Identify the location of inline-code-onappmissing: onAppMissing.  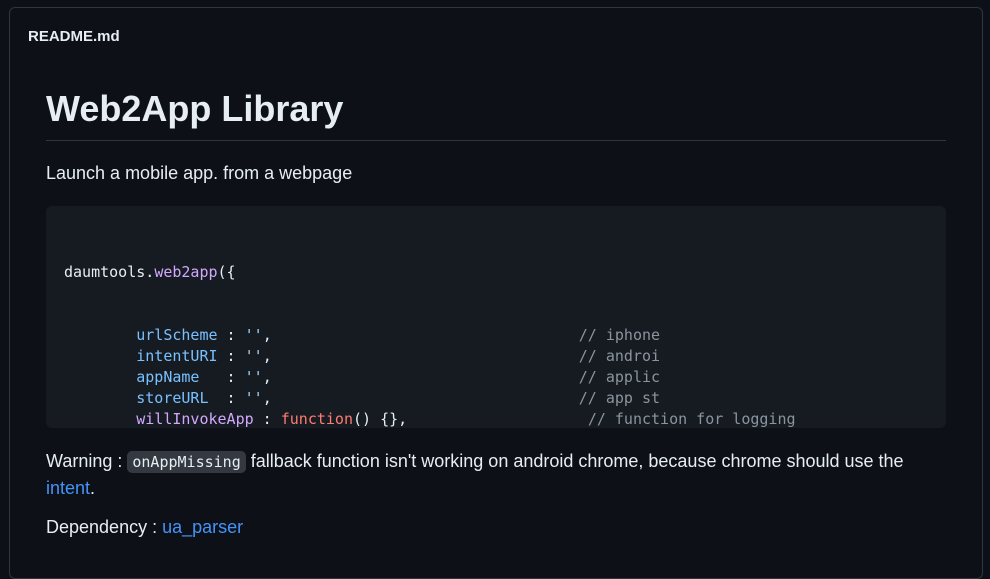
(186, 462).